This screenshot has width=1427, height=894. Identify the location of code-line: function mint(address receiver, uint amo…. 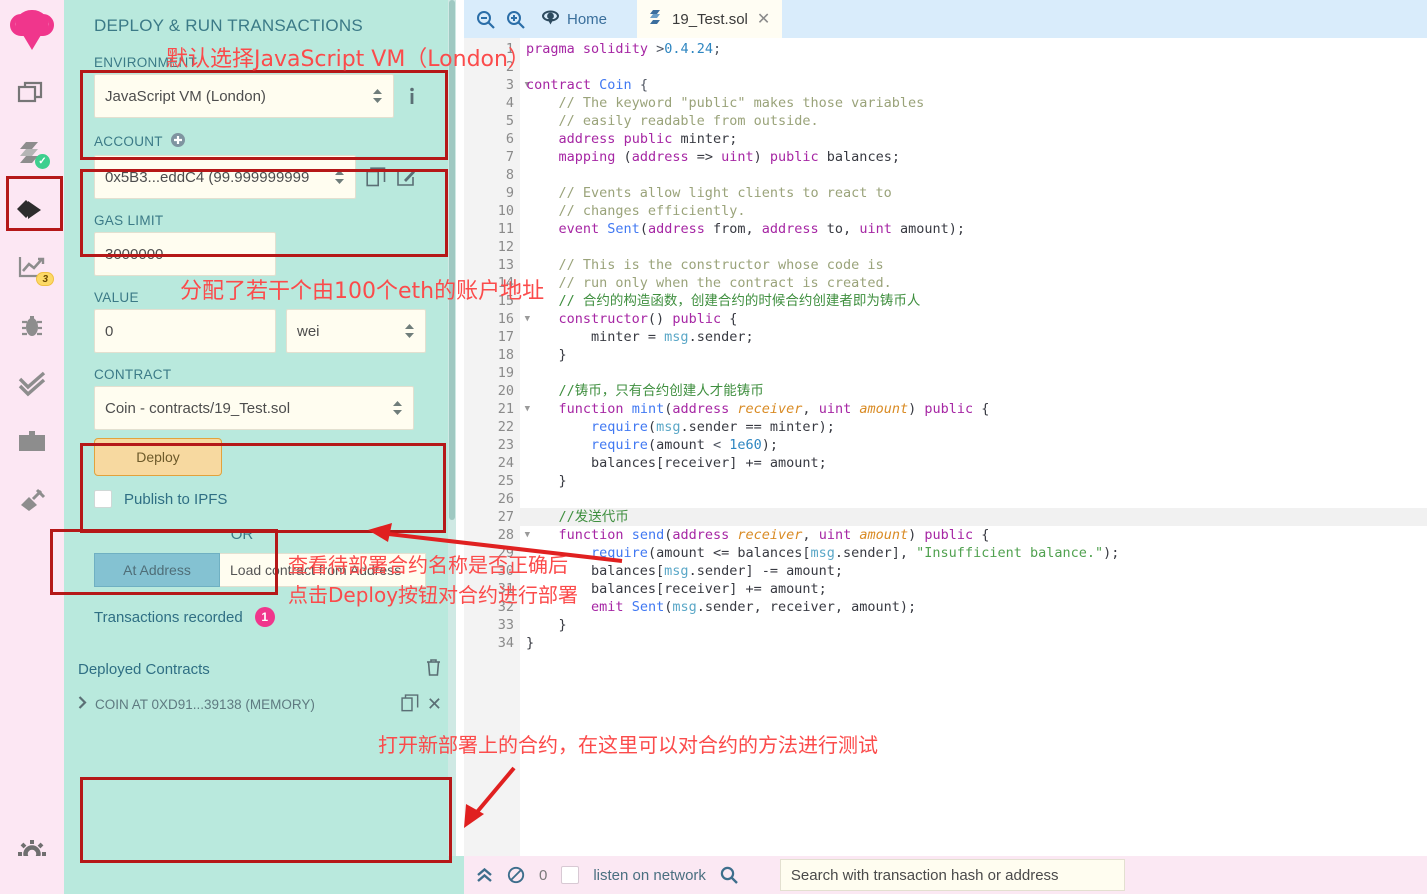
(774, 409).